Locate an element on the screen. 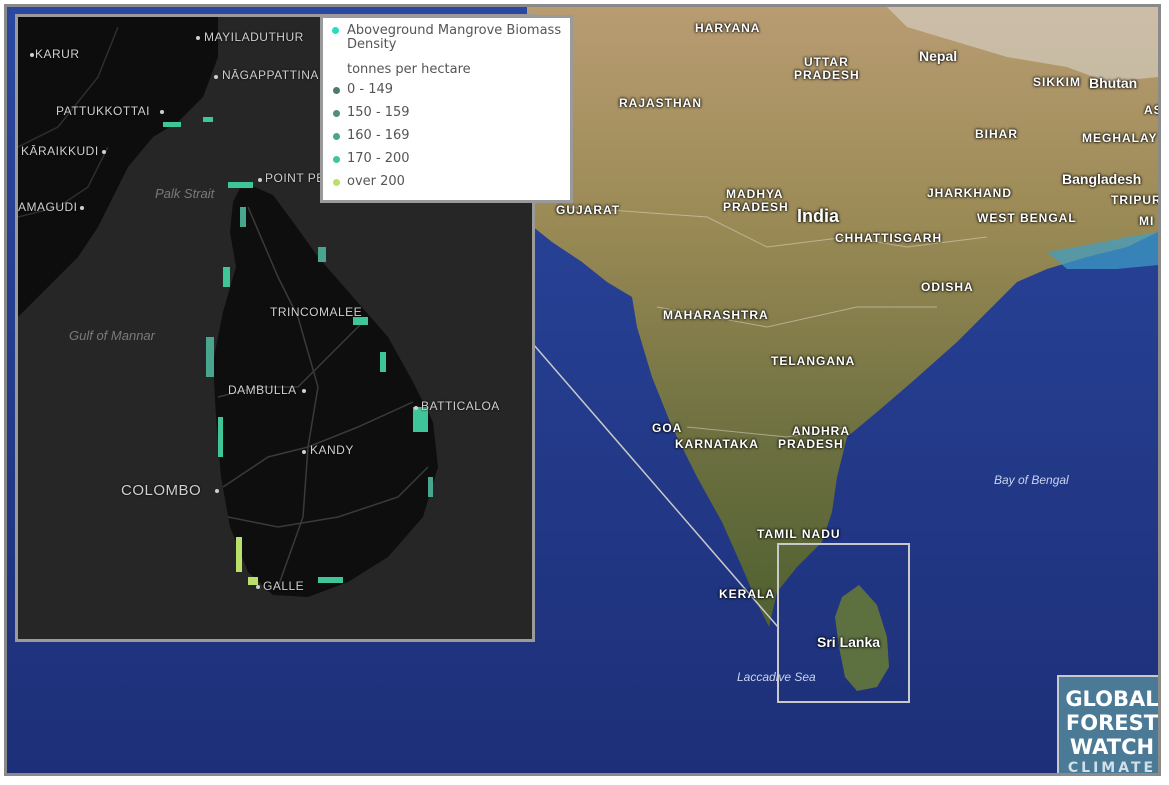 Image resolution: width=1169 pixels, height=785 pixels. legend-item: 0 - 149 is located at coordinates (363, 89).